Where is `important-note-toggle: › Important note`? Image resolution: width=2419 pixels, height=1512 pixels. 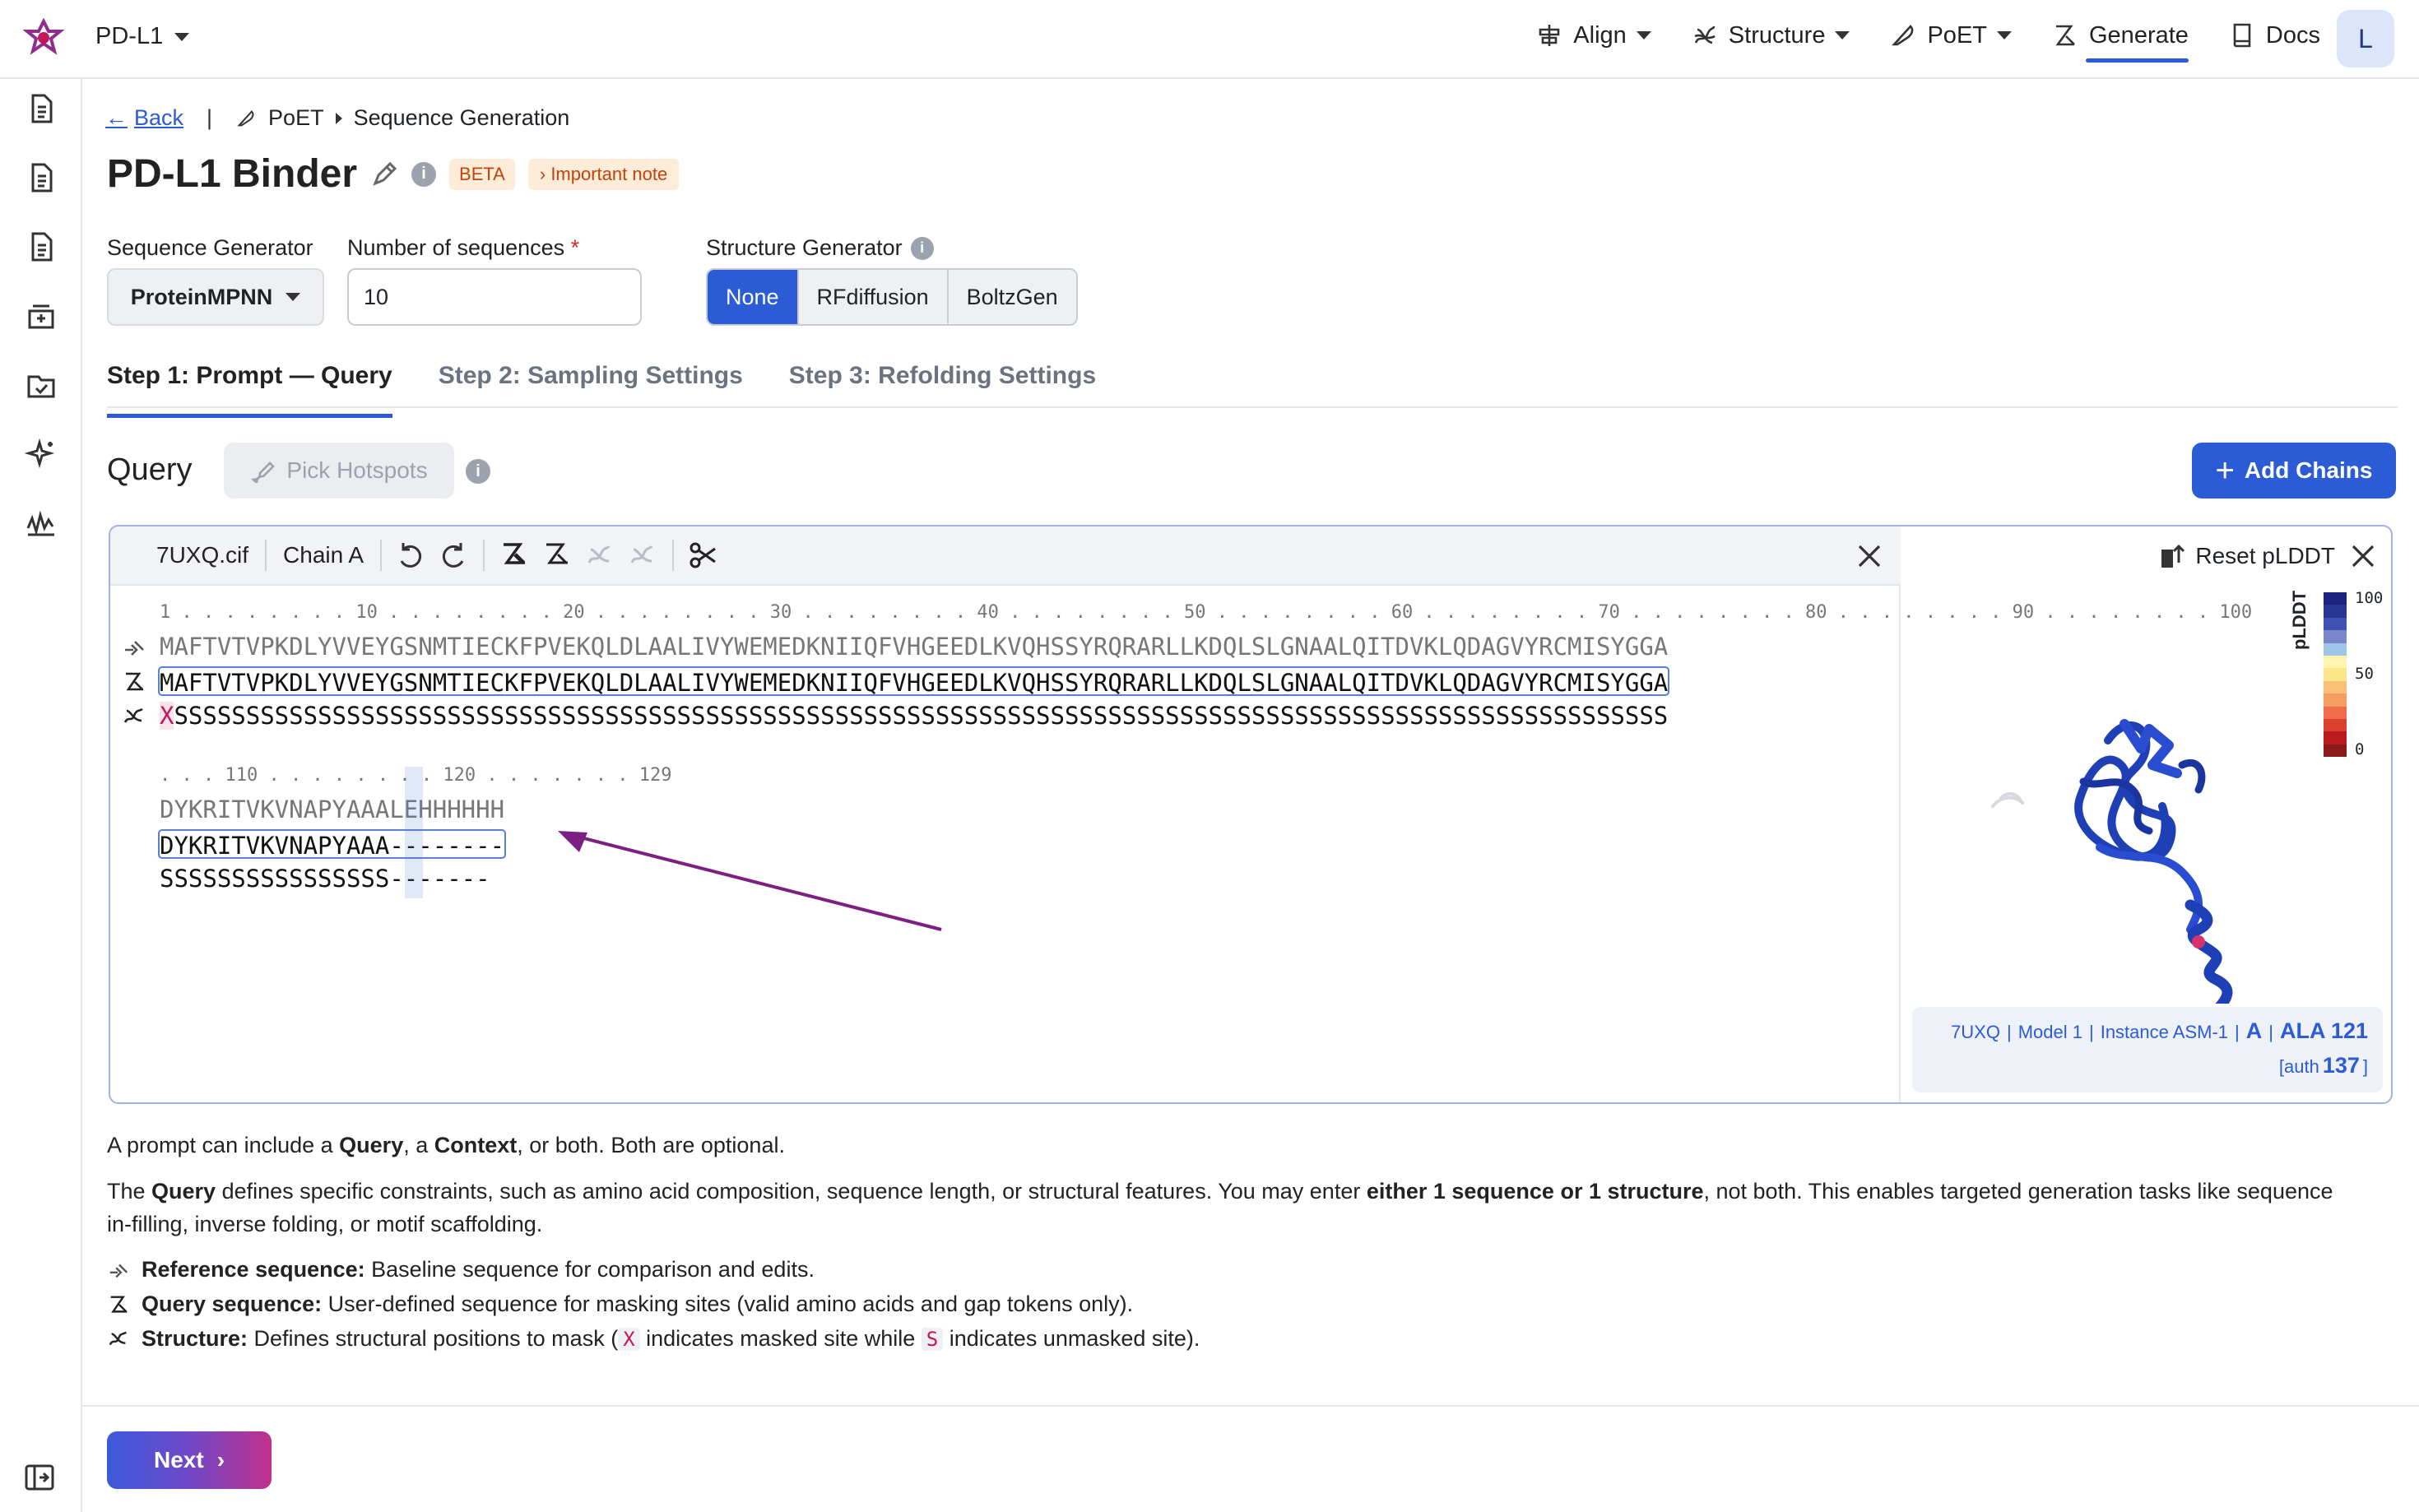 important-note-toggle: › Important note is located at coordinates (603, 174).